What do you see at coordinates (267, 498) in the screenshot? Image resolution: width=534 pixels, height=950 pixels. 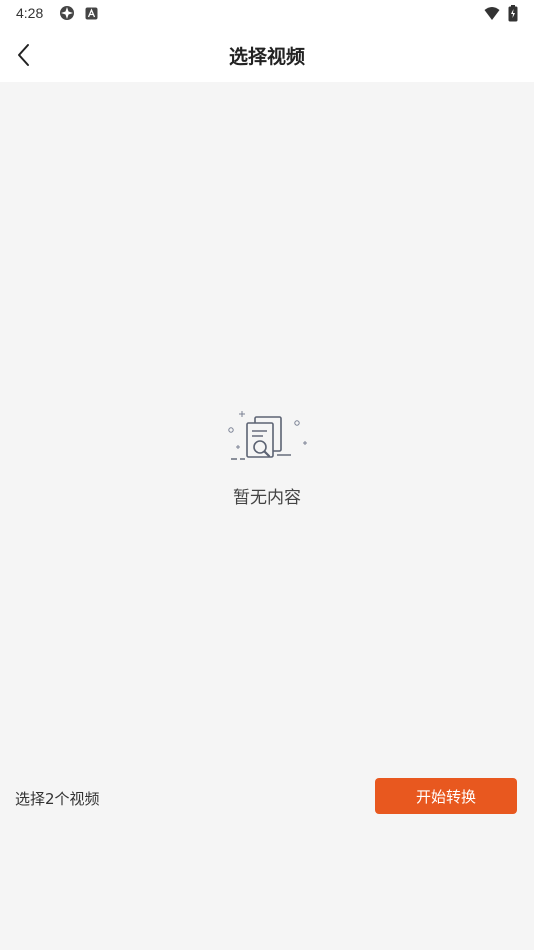 I see `empty-message: 暂无内容` at bounding box center [267, 498].